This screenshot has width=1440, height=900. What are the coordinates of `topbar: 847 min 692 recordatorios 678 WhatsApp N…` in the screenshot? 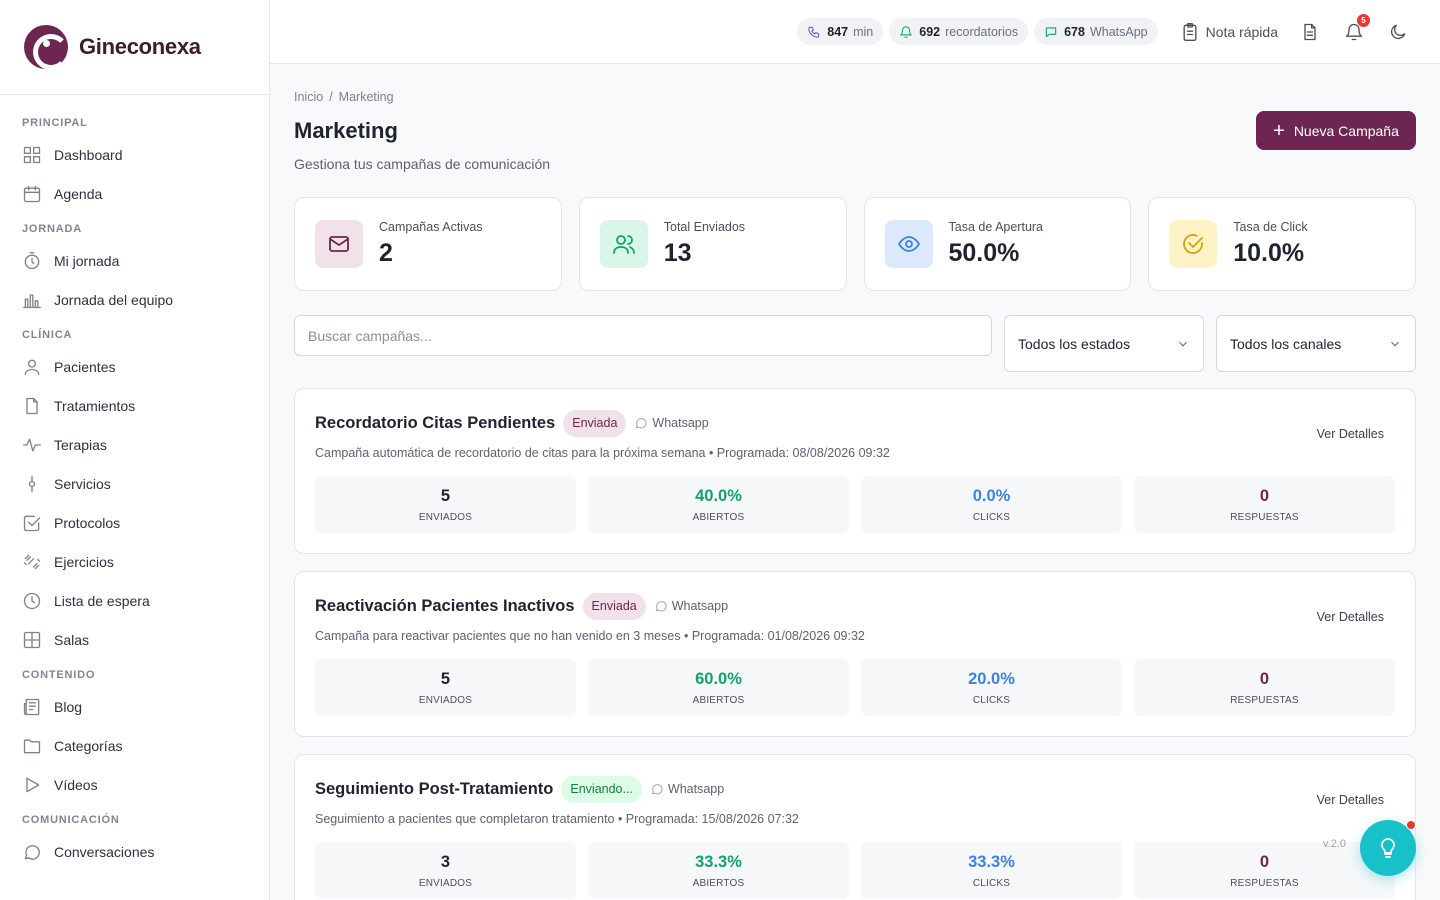 It's located at (855, 32).